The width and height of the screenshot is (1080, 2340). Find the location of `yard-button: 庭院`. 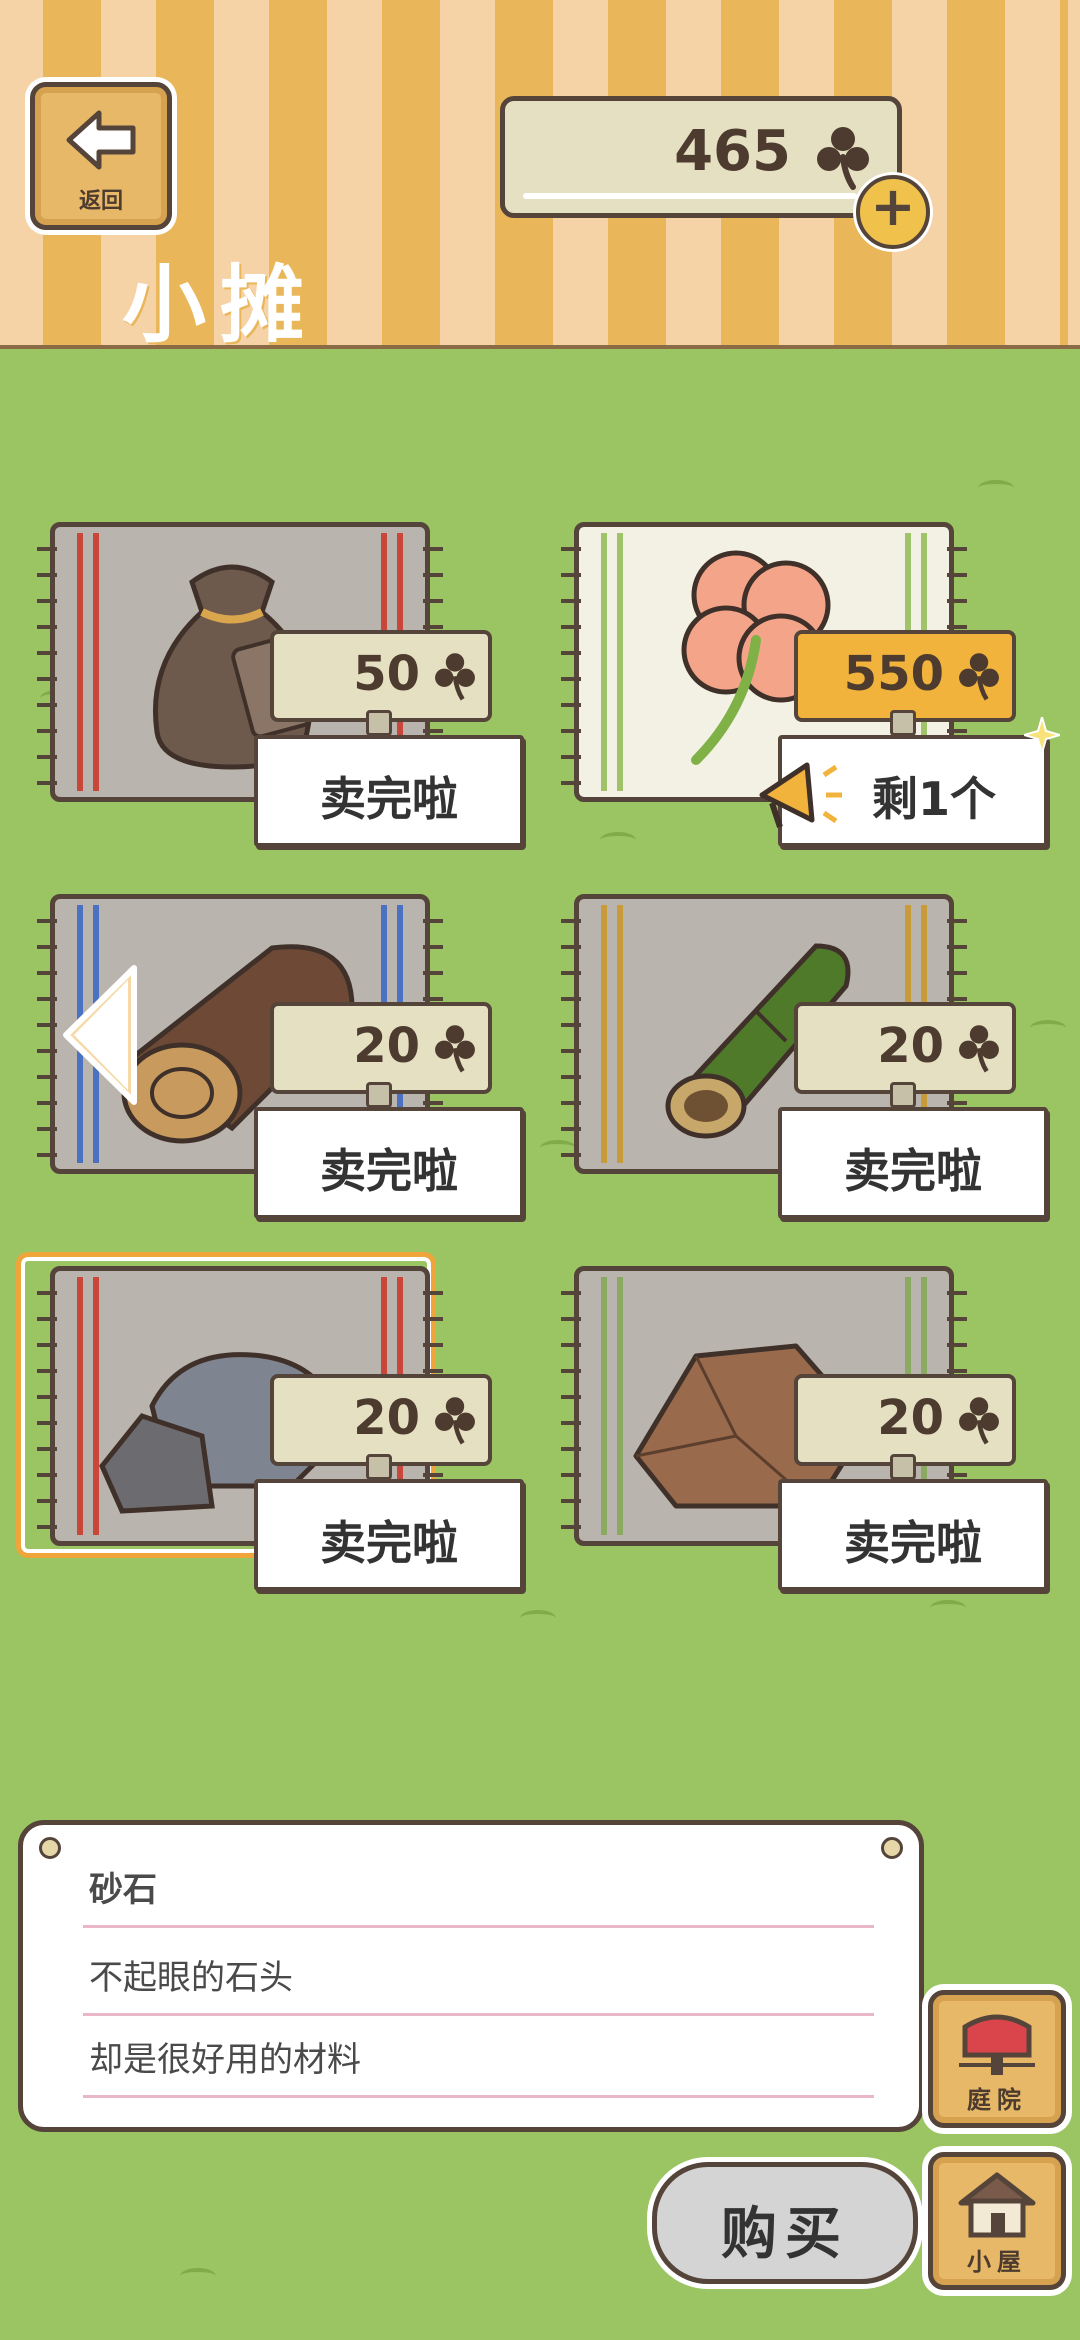

yard-button: 庭院 is located at coordinates (997, 2059).